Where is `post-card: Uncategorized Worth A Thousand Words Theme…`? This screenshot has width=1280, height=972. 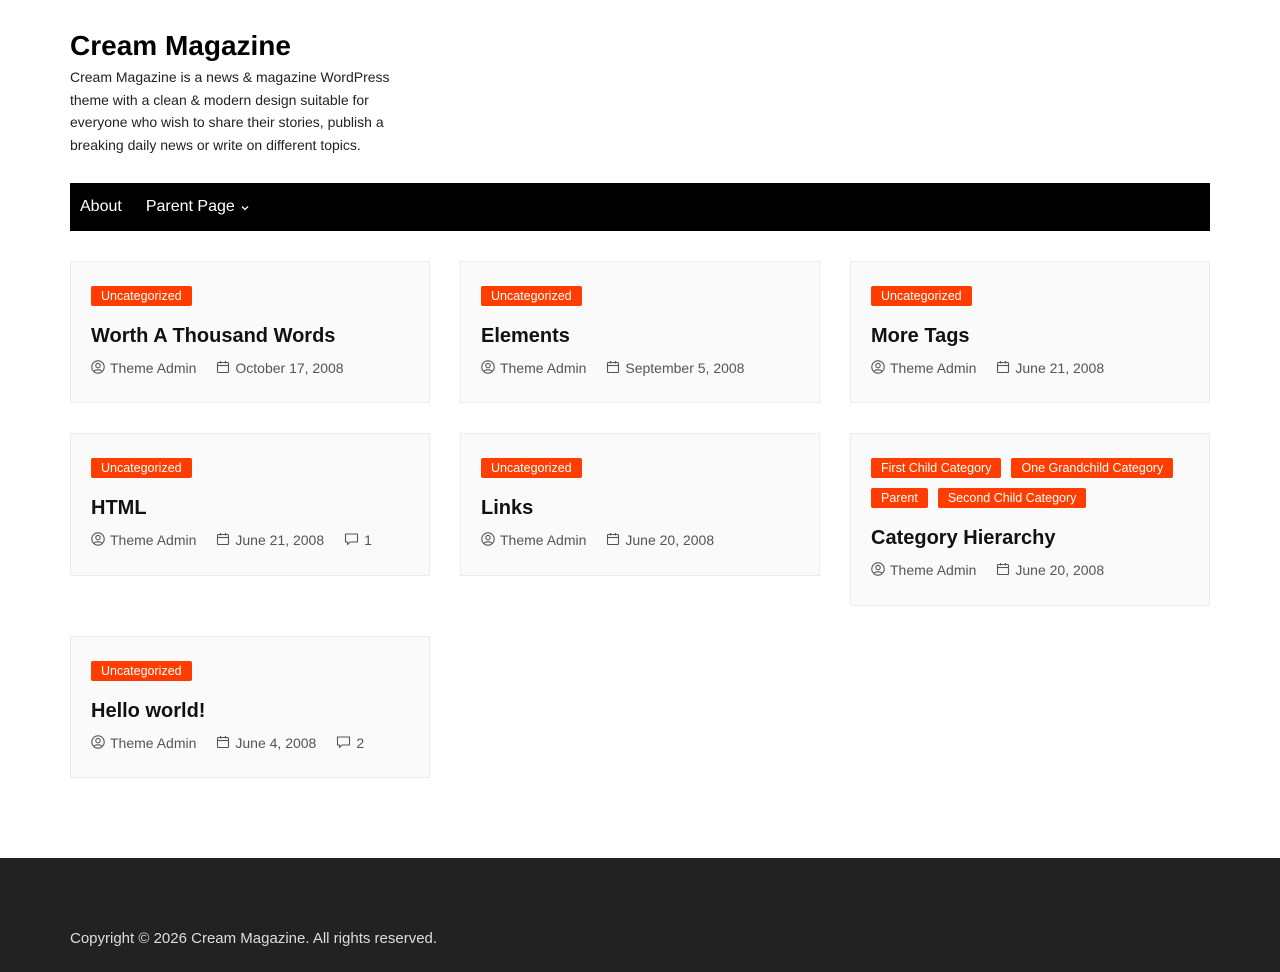 post-card: Uncategorized Worth A Thousand Words Theme… is located at coordinates (250, 332).